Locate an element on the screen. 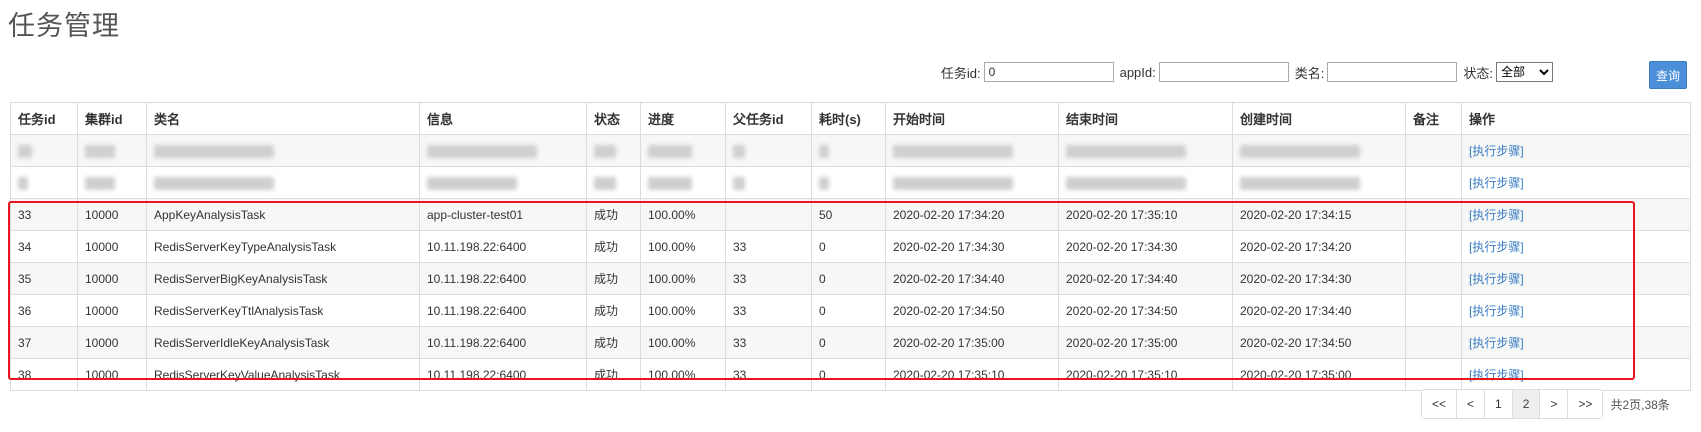  app-id-input is located at coordinates (1223, 72).